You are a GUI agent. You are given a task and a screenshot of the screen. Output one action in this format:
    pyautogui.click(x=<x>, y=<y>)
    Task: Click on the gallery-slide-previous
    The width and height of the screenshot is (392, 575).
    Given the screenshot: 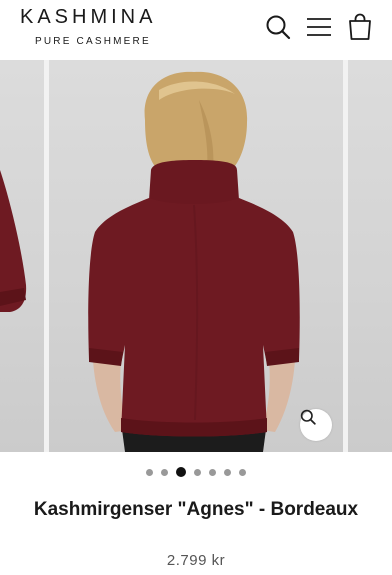 What is the action you would take?
    pyautogui.click(x=22, y=256)
    